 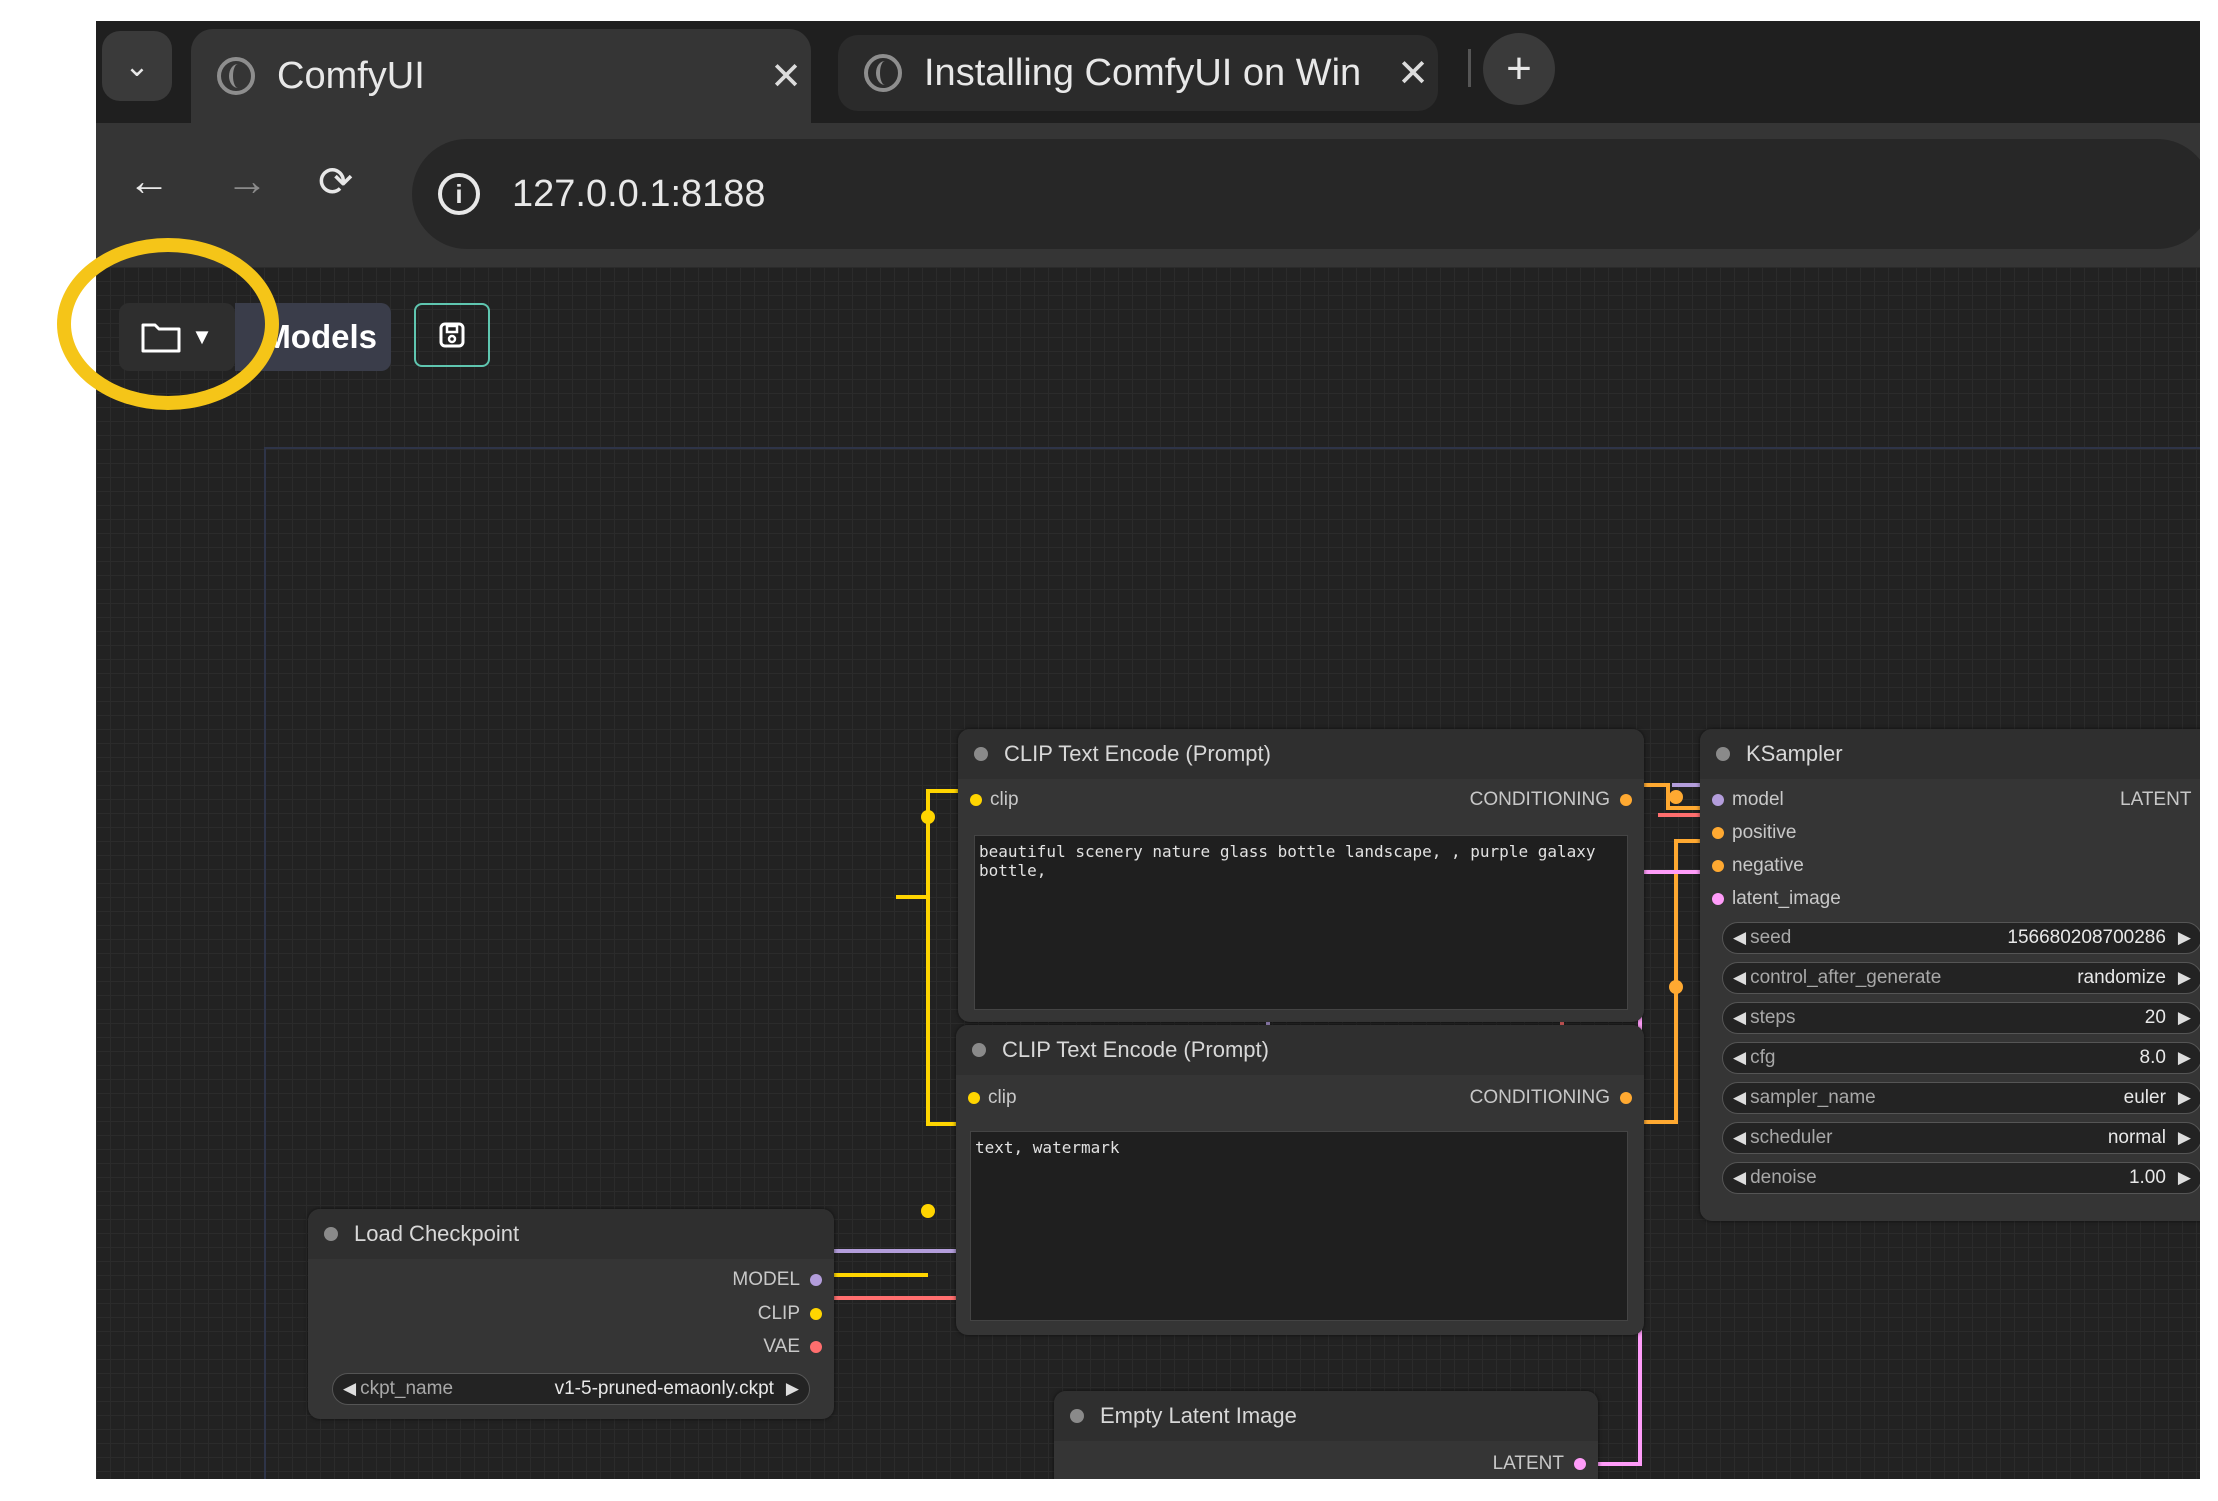 I want to click on tab-separator, so click(x=1469, y=68).